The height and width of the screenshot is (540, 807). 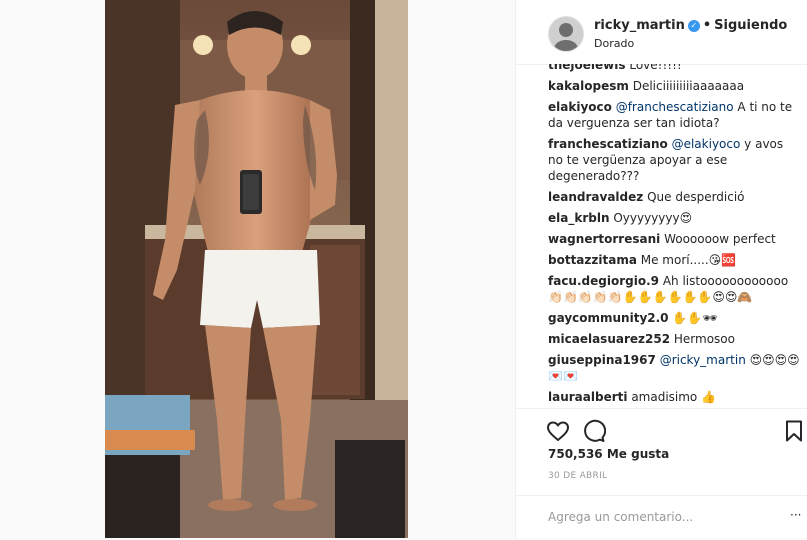 What do you see at coordinates (696, 197) in the screenshot?
I see `comment-text: Que desperdició` at bounding box center [696, 197].